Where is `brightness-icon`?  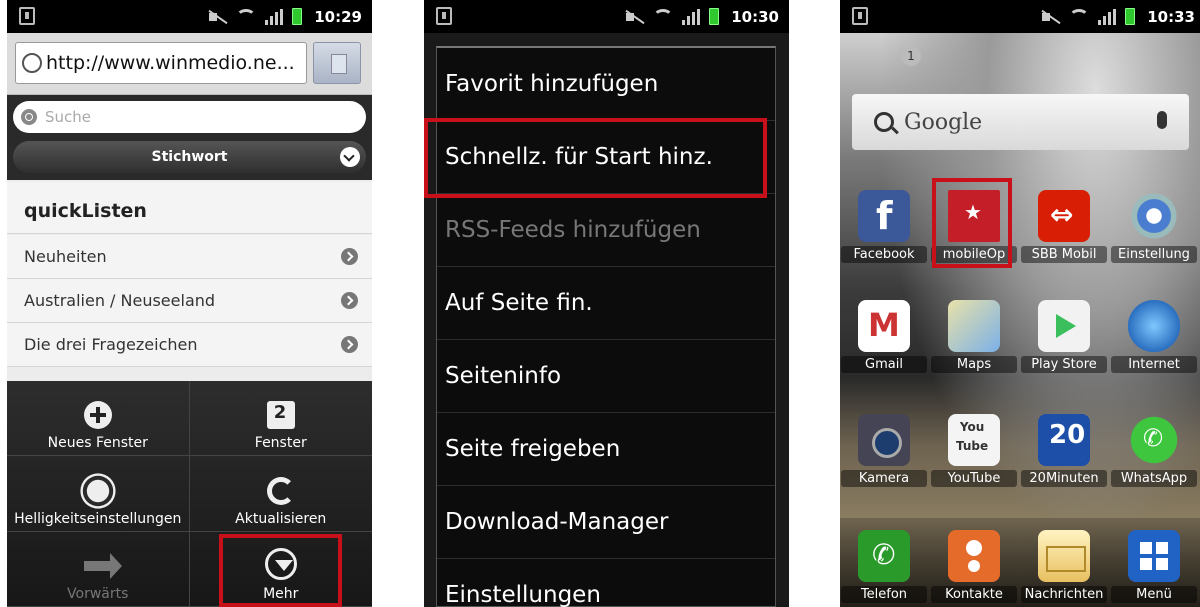
brightness-icon is located at coordinates (97, 490).